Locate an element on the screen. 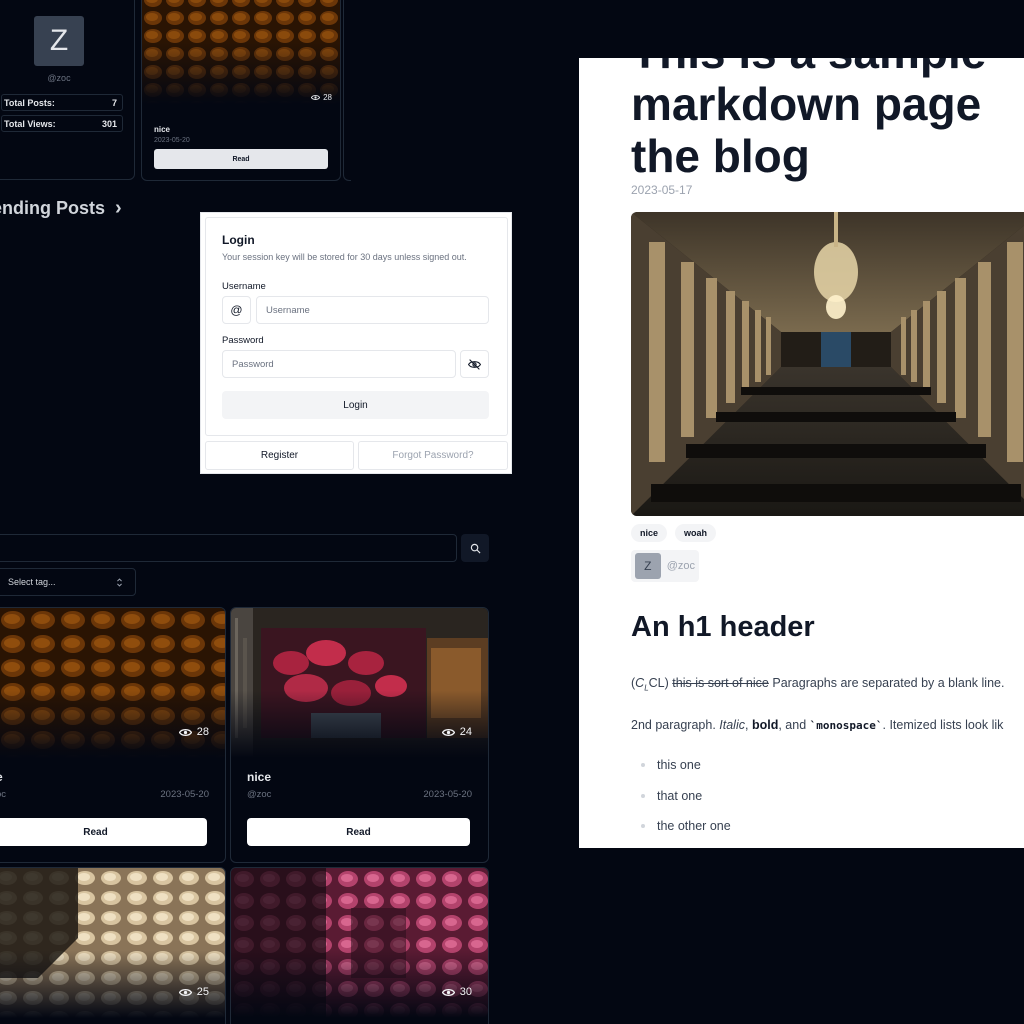  login-submit-button: Login is located at coordinates (355, 405).